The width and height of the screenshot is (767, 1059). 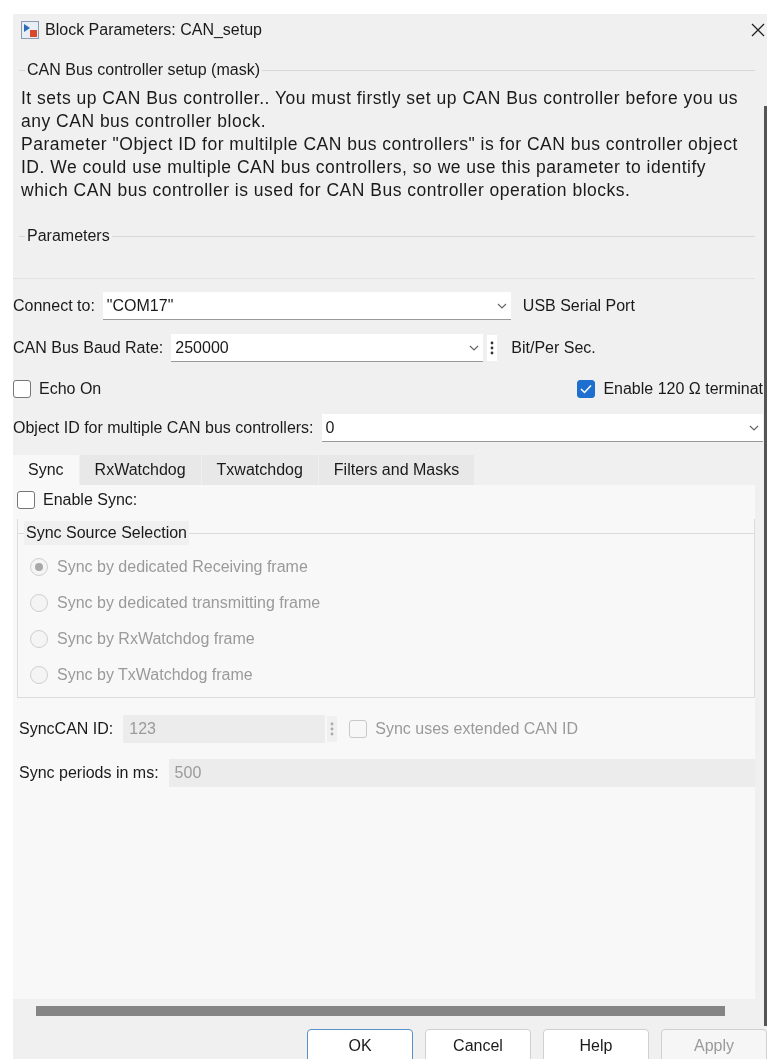 I want to click on field-label: Sync periods in ms:, so click(x=89, y=773).